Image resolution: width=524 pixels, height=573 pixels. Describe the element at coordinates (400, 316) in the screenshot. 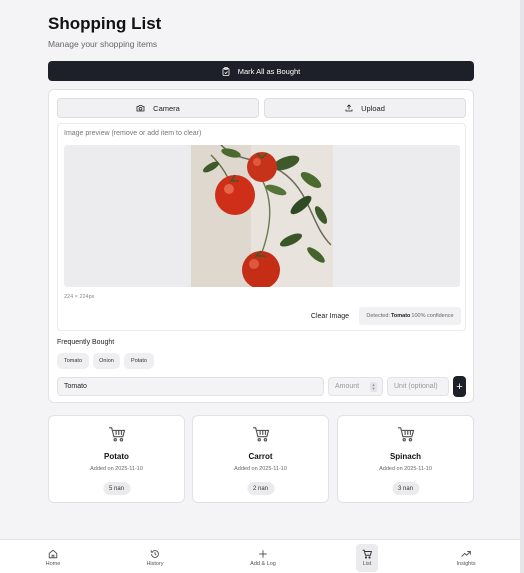

I see `detected-item: Tomato` at that location.